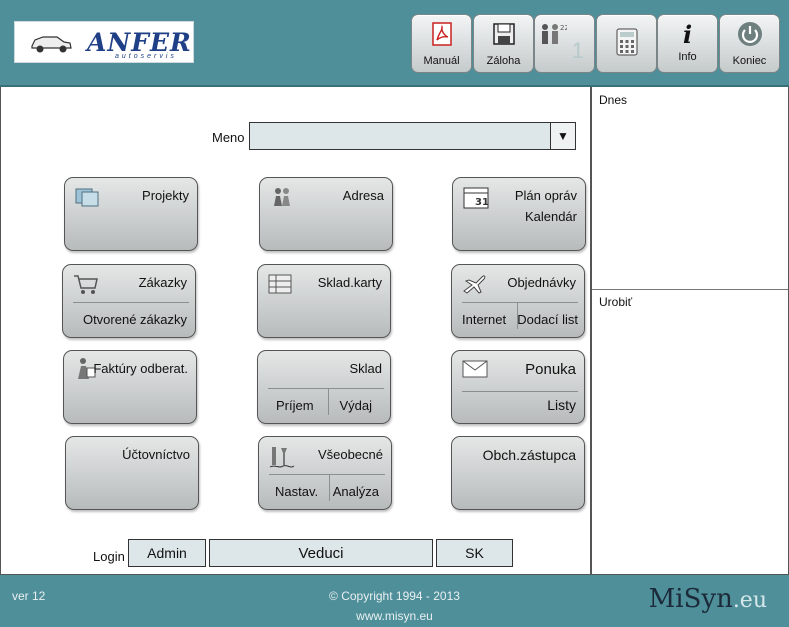  Describe the element at coordinates (474, 284) in the screenshot. I see `airplane-icon` at that location.